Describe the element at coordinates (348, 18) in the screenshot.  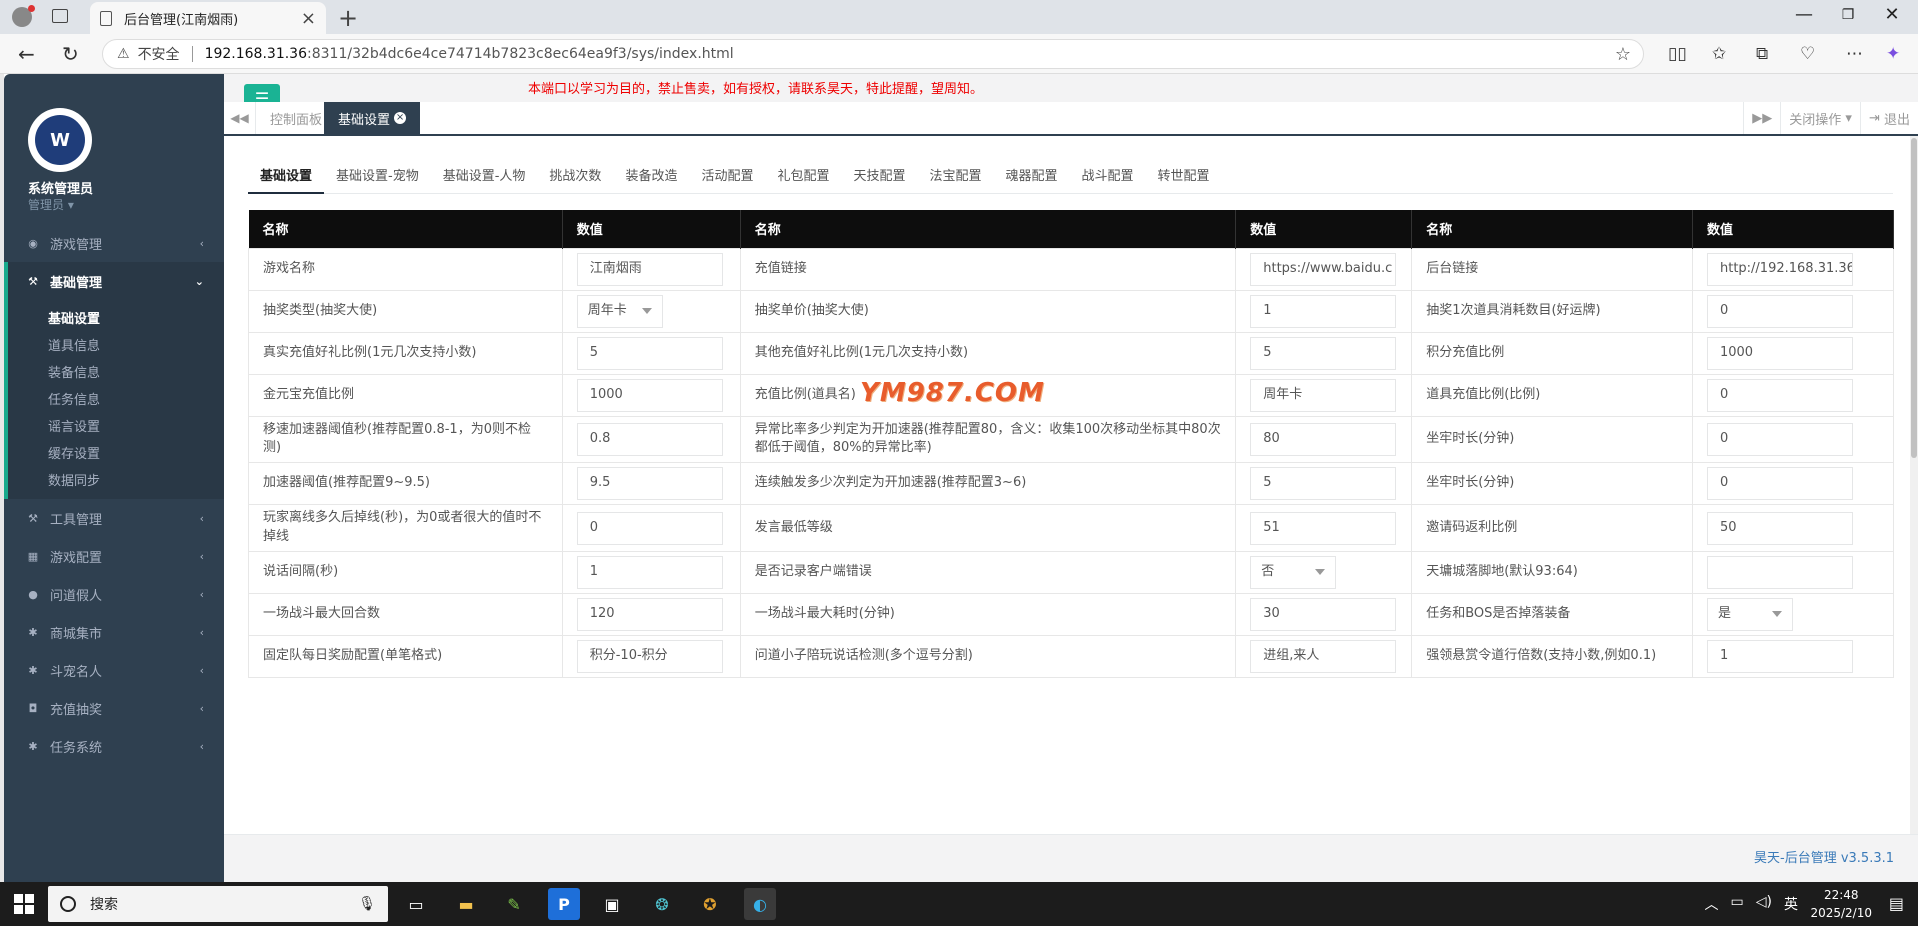
I see `new-tab-icon: +` at that location.